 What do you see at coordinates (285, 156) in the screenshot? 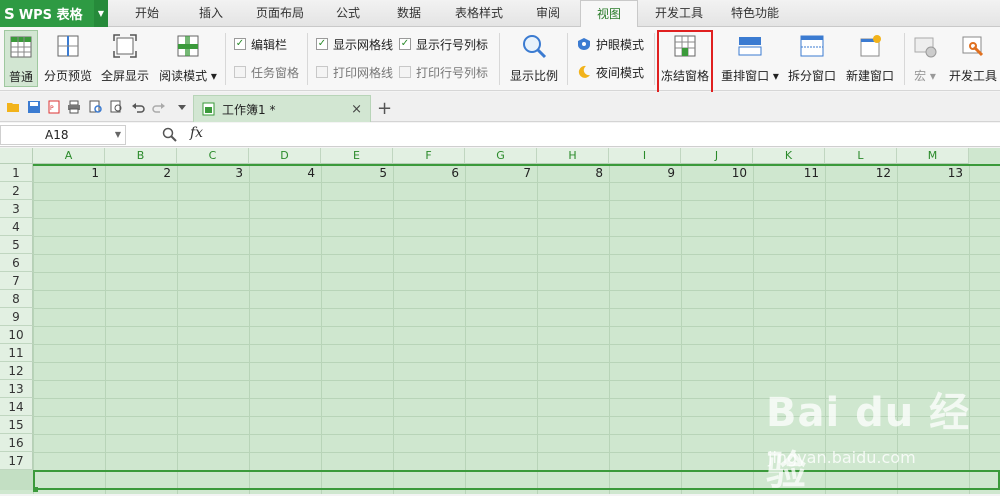
I see `column-header: D` at bounding box center [285, 156].